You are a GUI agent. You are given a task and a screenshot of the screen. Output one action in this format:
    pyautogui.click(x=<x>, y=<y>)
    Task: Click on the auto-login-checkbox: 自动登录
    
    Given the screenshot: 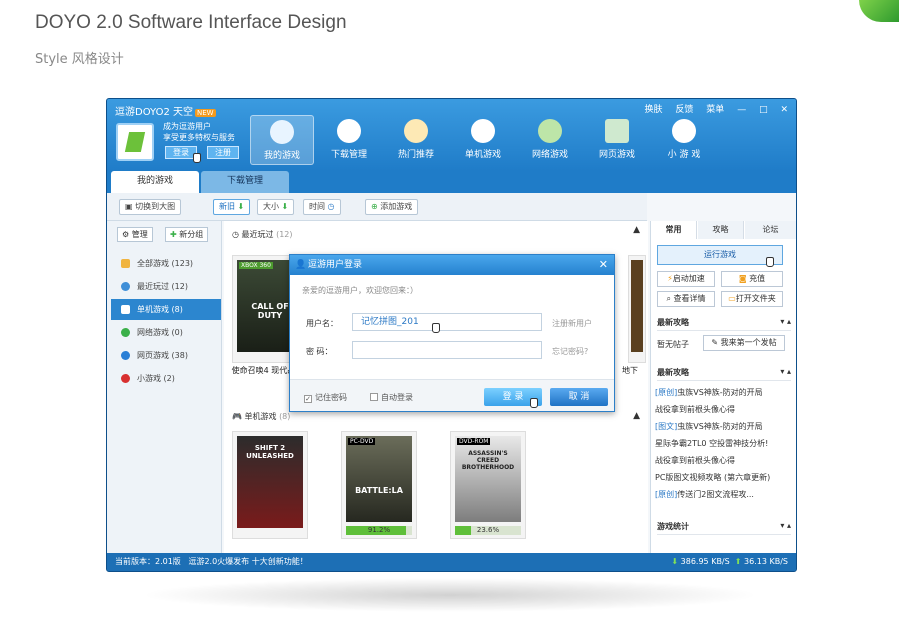 What is the action you would take?
    pyautogui.click(x=391, y=397)
    